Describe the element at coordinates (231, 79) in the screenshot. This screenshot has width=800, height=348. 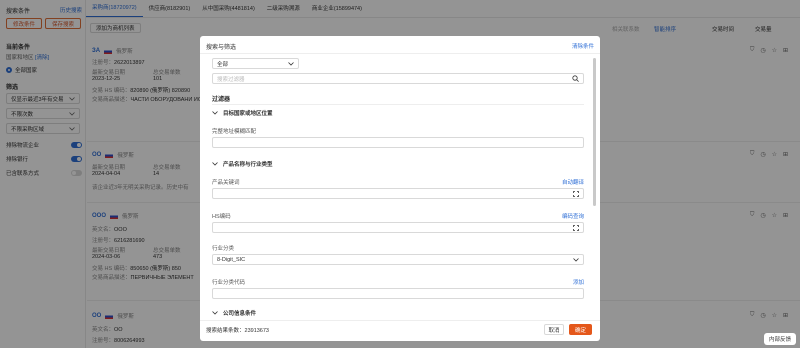
I see `filter-search-placeholder: 搜索过滤器` at that location.